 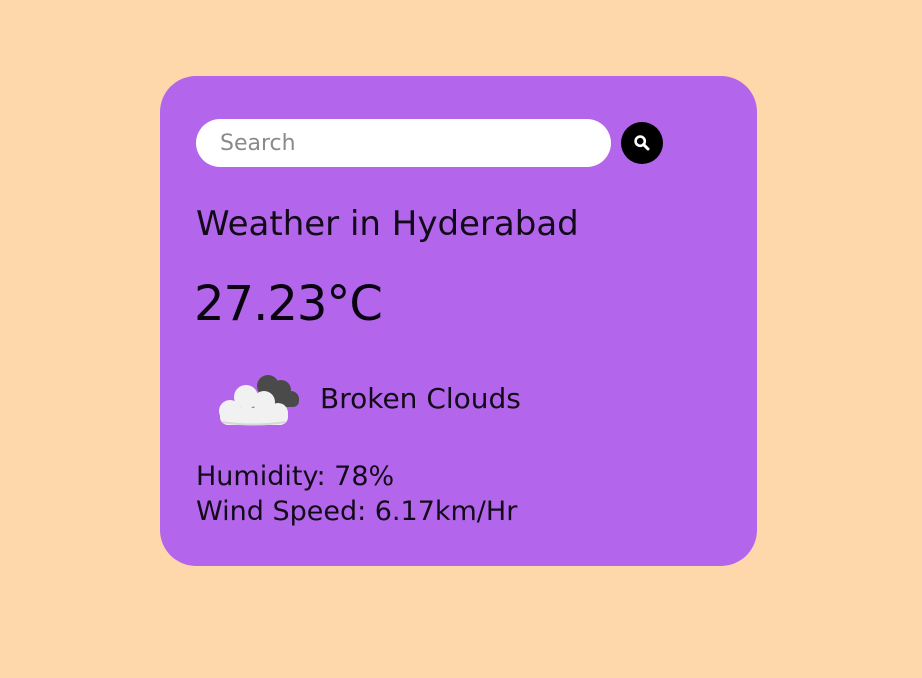 I want to click on weather-title: Weather in Hyderabad, so click(x=387, y=224).